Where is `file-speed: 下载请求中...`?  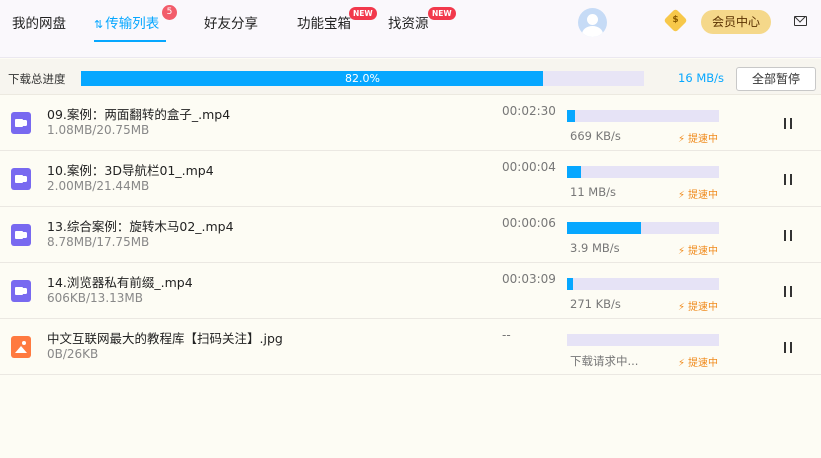 file-speed: 下载请求中... is located at coordinates (604, 361).